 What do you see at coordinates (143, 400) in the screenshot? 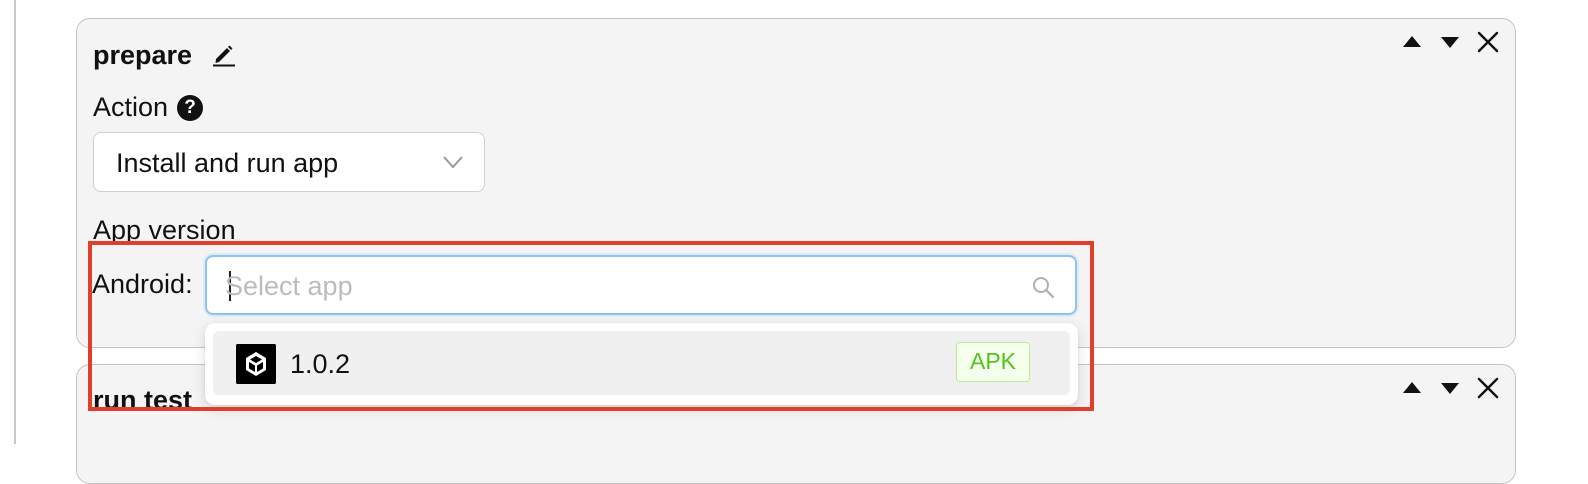
I see `step-title: run test` at bounding box center [143, 400].